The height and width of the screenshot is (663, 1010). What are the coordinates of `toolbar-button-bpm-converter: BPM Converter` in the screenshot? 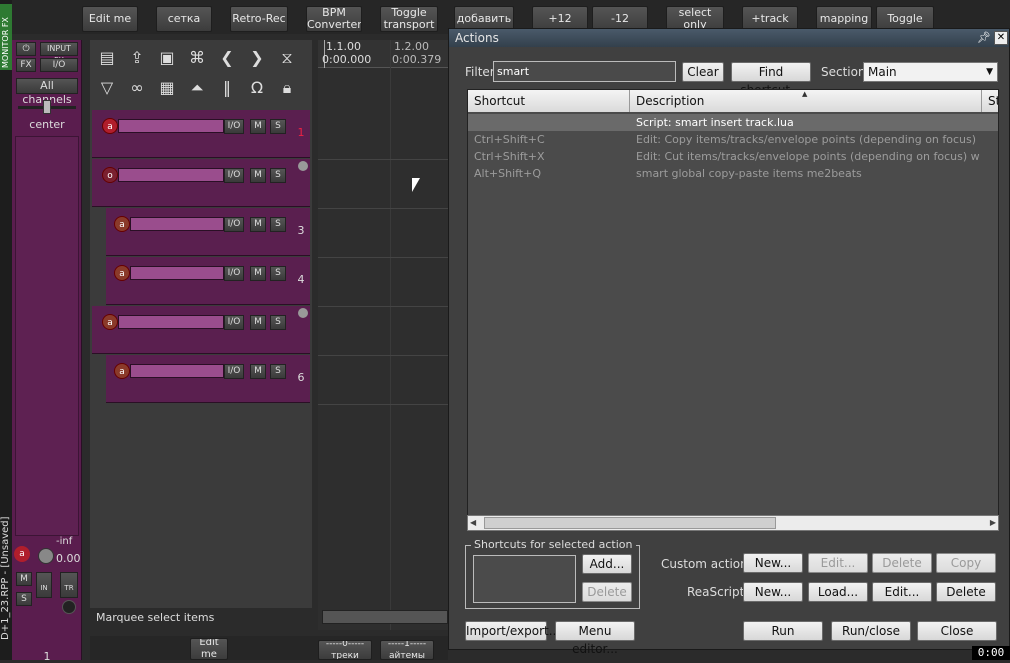 It's located at (334, 19).